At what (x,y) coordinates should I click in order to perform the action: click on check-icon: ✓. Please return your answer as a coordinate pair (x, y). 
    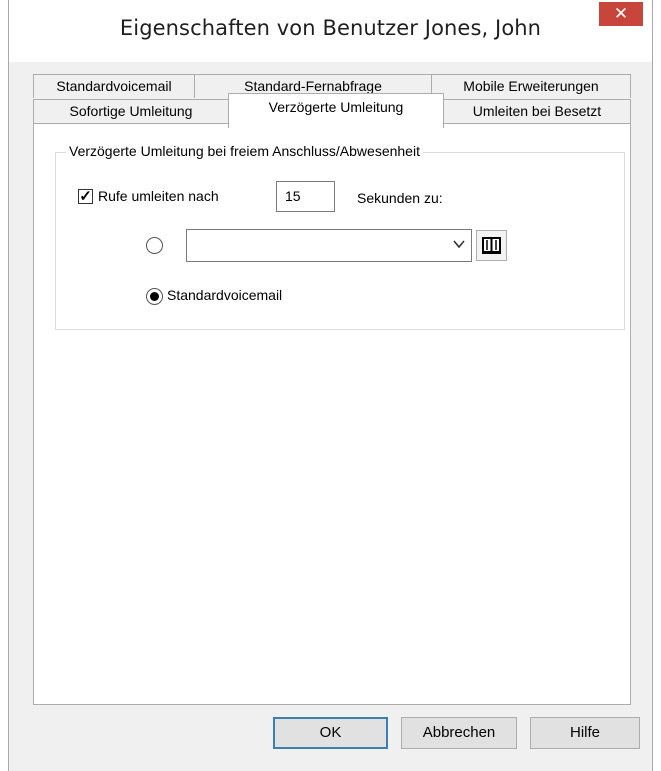
    Looking at the image, I should click on (85, 196).